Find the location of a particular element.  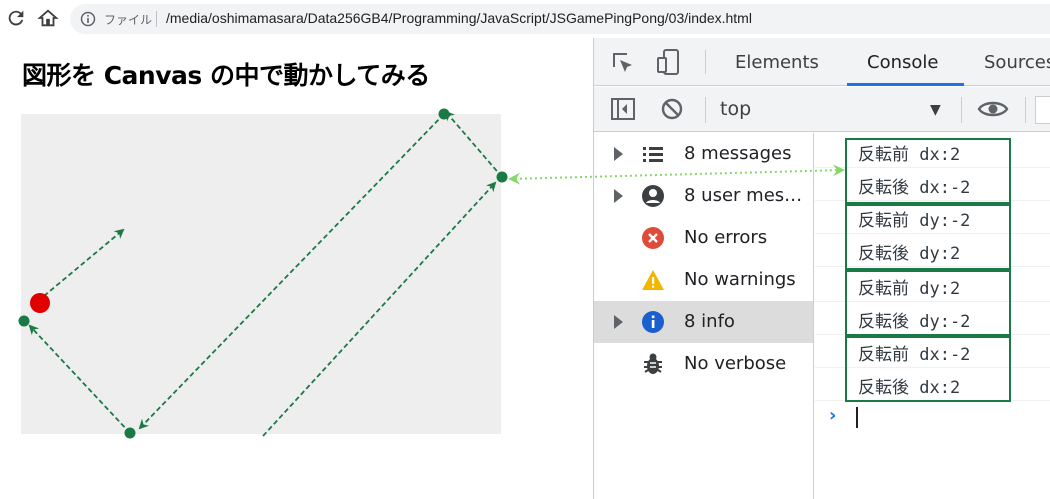

tab-sources: Sources is located at coordinates (1017, 62).